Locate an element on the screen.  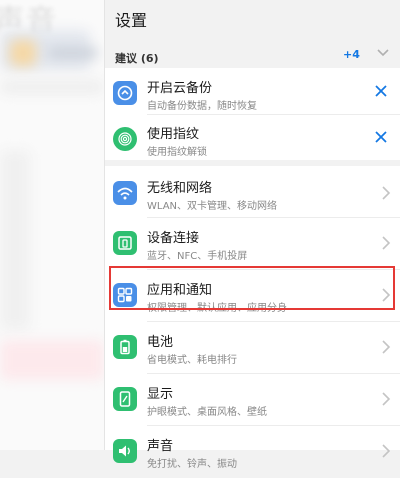
settings-item-battery: 电池 省电模式、耗电排行 is located at coordinates (252, 348).